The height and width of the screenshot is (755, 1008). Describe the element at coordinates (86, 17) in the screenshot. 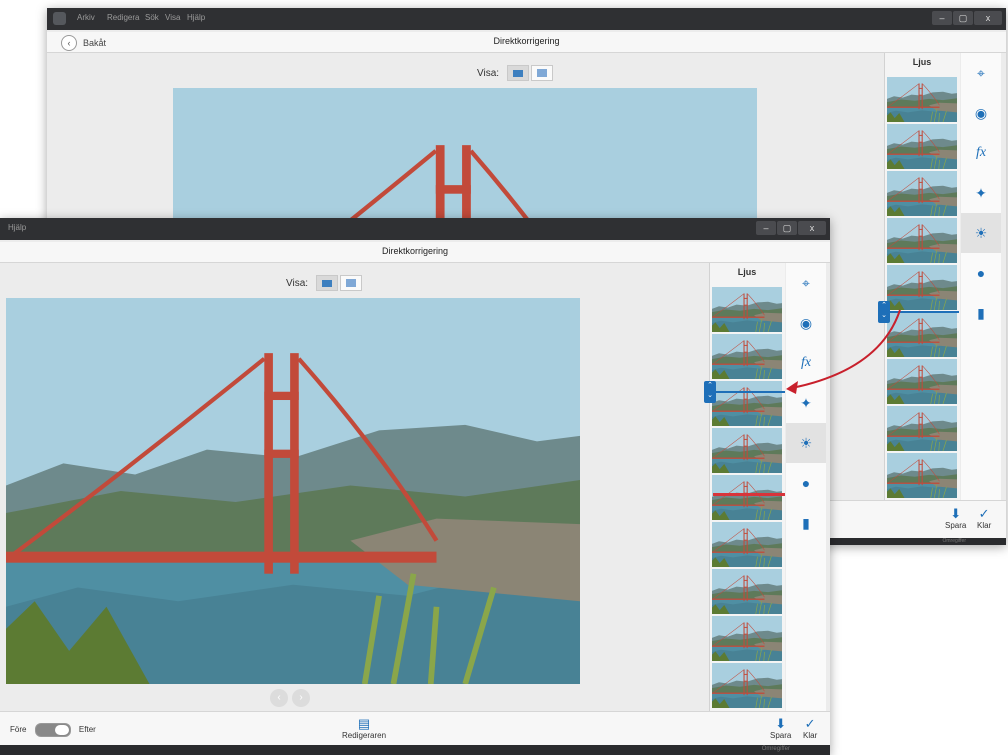

I see `menu-arkiv: Arkiv` at that location.